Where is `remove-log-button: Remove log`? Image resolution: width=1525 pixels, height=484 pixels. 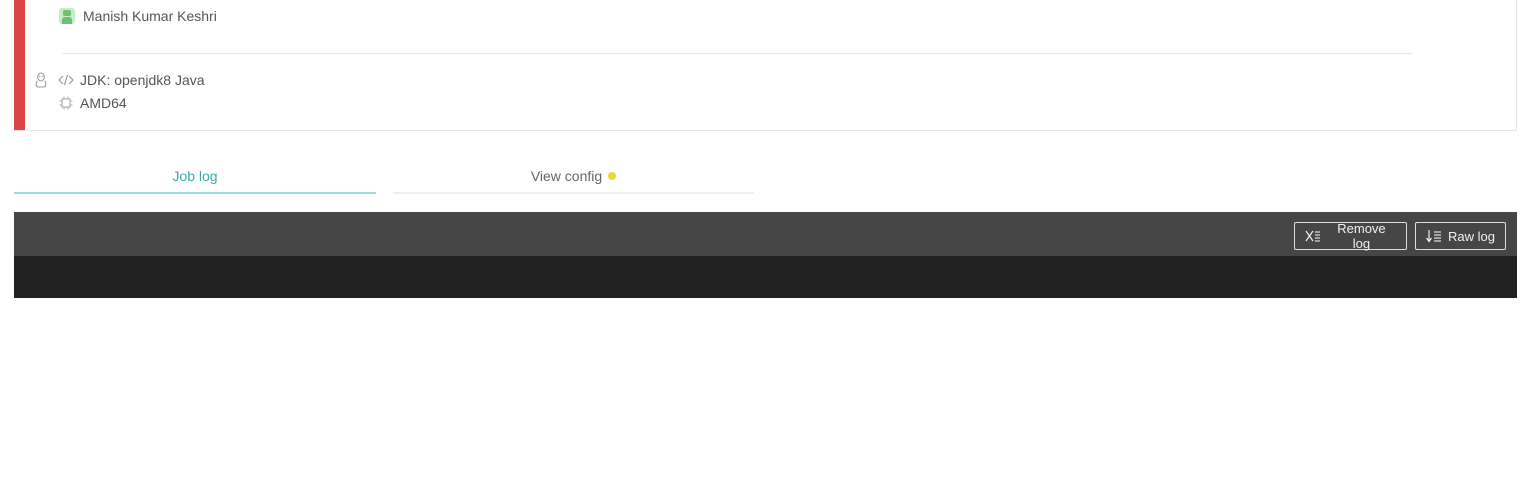 remove-log-button: Remove log is located at coordinates (1350, 236).